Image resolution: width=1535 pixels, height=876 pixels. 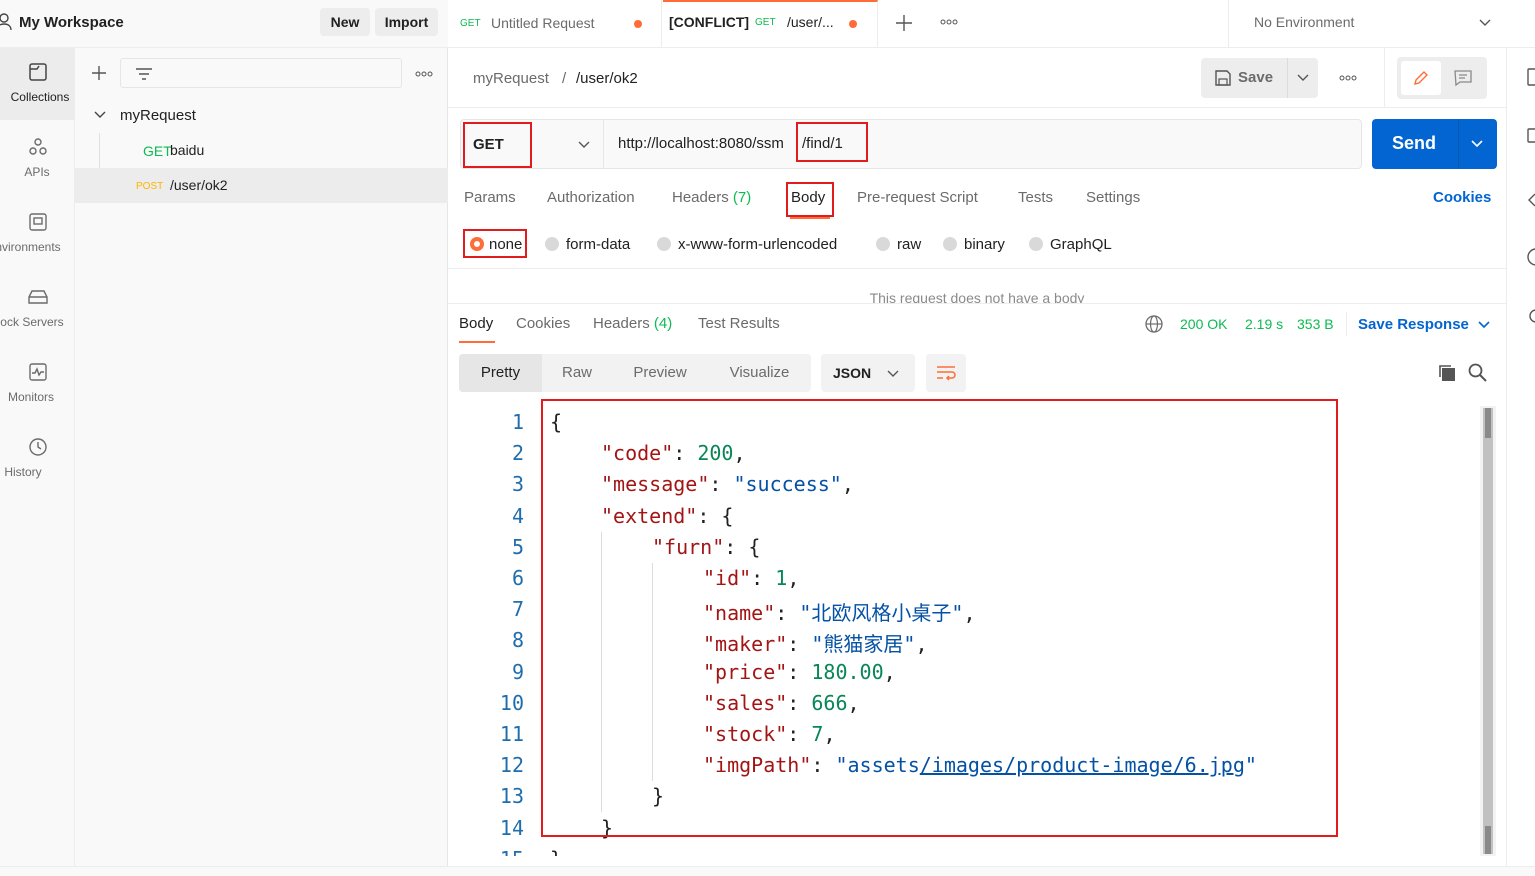 What do you see at coordinates (511, 765) in the screenshot?
I see `line-number: 12` at bounding box center [511, 765].